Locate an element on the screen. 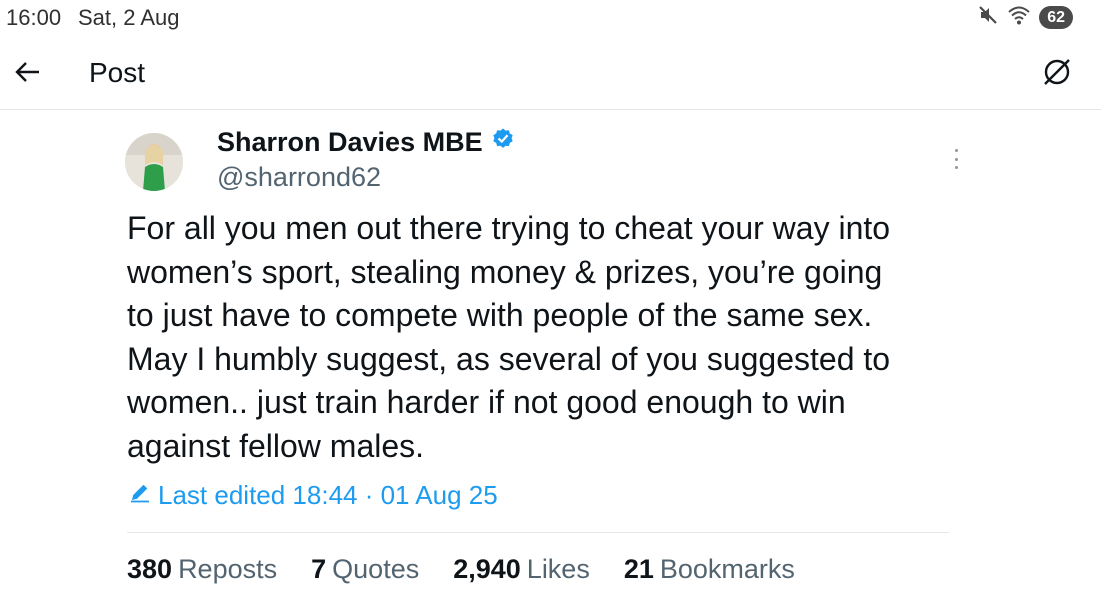 The width and height of the screenshot is (1101, 600). back-button is located at coordinates (28, 74).